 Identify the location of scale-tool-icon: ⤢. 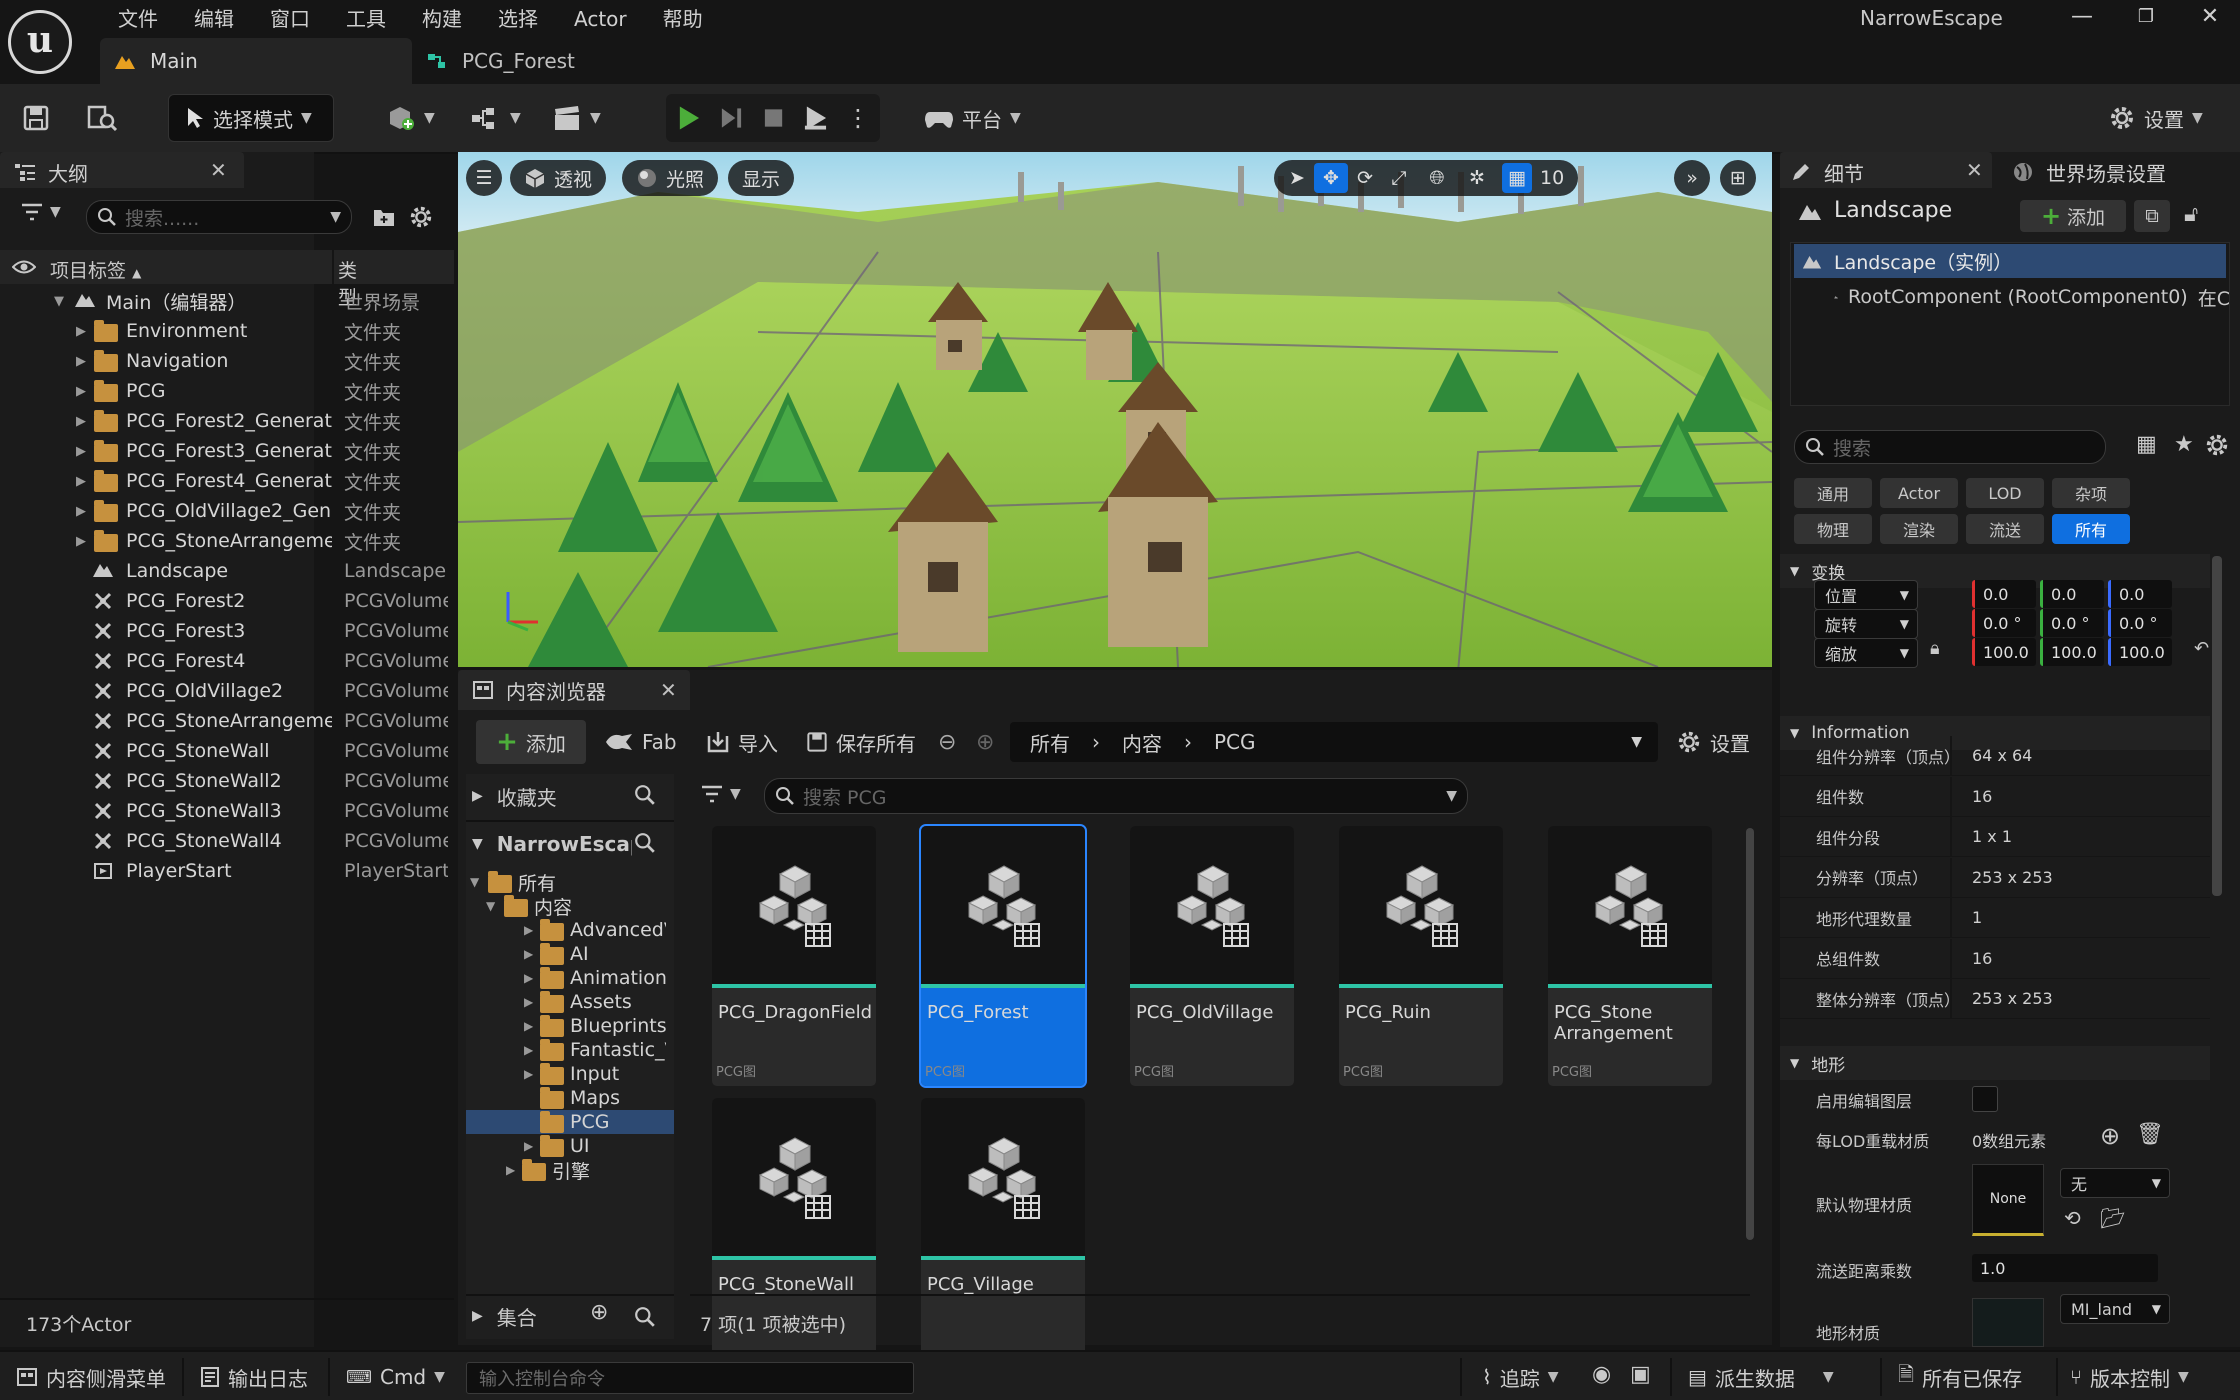
(1399, 178).